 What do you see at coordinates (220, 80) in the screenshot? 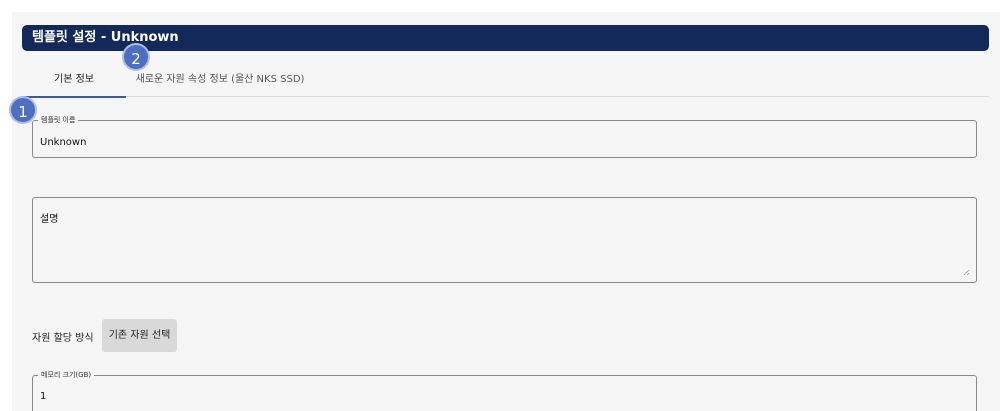
I see `tab-new-resource-attributes: 새로운 자원 속성 정보 (울산 NKS SSD)` at bounding box center [220, 80].